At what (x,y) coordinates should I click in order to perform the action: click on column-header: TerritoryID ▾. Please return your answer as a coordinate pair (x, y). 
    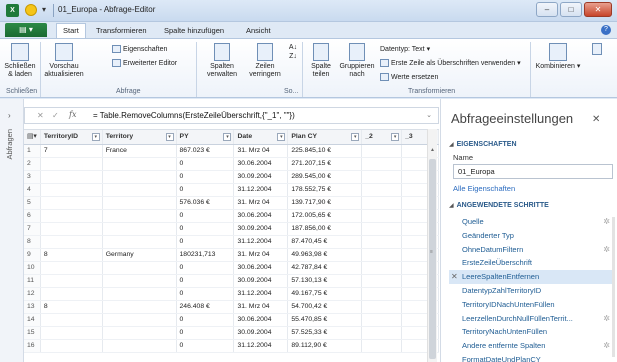
    Looking at the image, I should click on (71, 137).